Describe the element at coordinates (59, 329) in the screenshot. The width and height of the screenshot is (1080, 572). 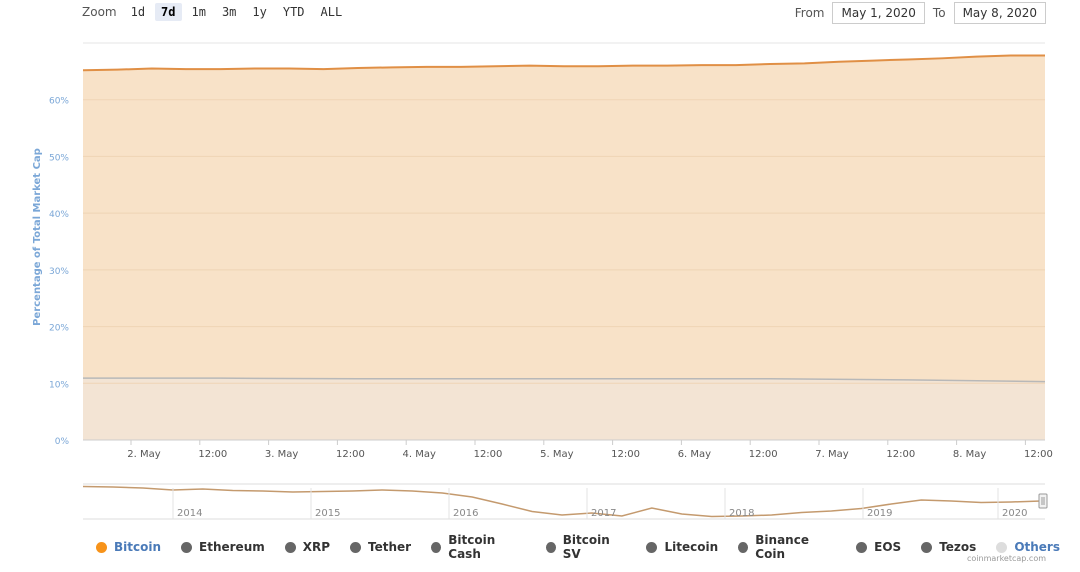
I see `y-tick-label: 20%` at that location.